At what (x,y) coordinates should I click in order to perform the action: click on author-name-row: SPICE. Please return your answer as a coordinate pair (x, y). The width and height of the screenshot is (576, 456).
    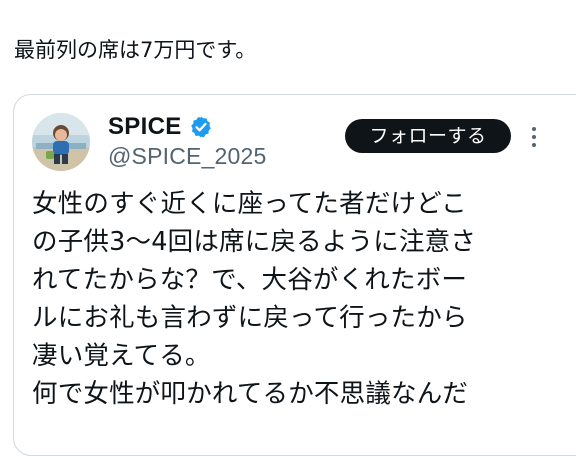
    Looking at the image, I should click on (160, 127).